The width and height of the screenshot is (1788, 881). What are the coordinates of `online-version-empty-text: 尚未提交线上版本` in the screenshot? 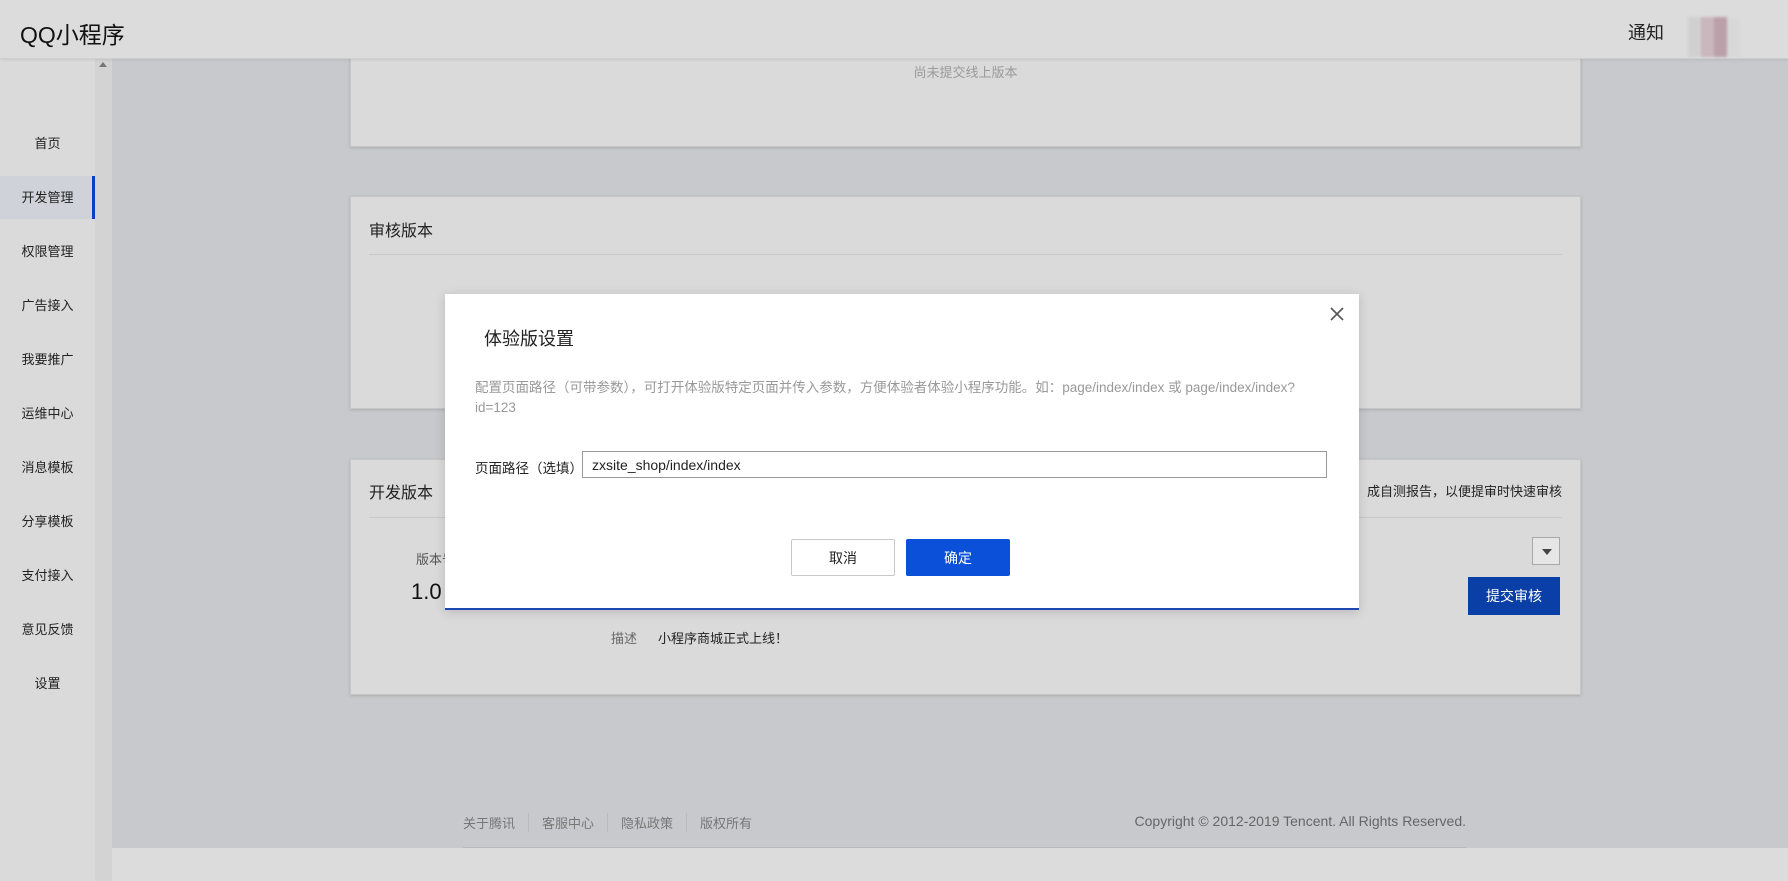 It's located at (965, 72).